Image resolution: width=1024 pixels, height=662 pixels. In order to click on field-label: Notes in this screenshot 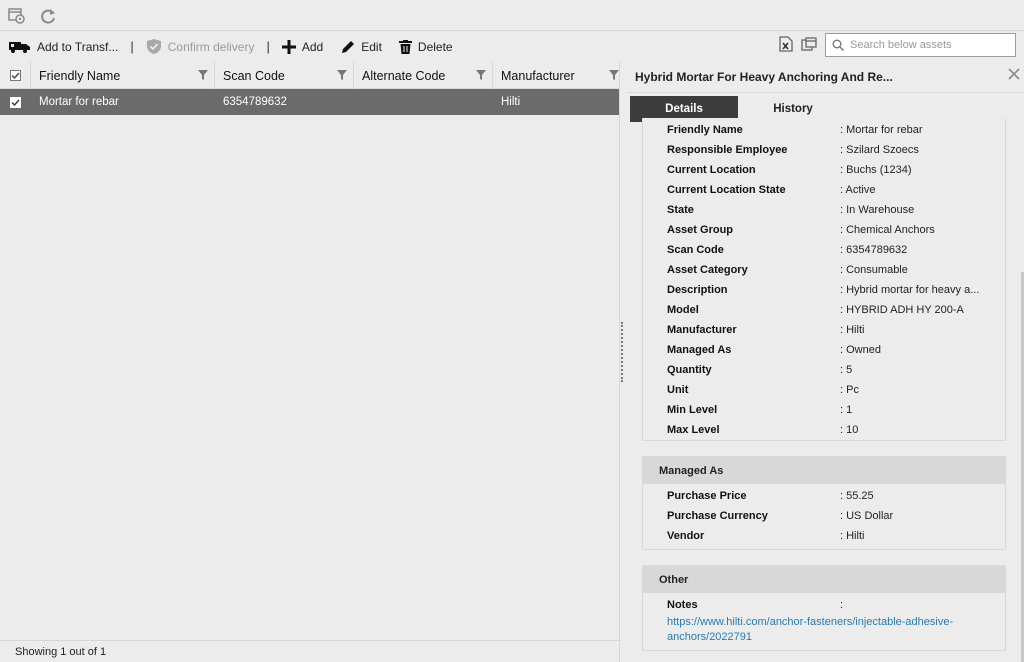, I will do `click(682, 605)`.